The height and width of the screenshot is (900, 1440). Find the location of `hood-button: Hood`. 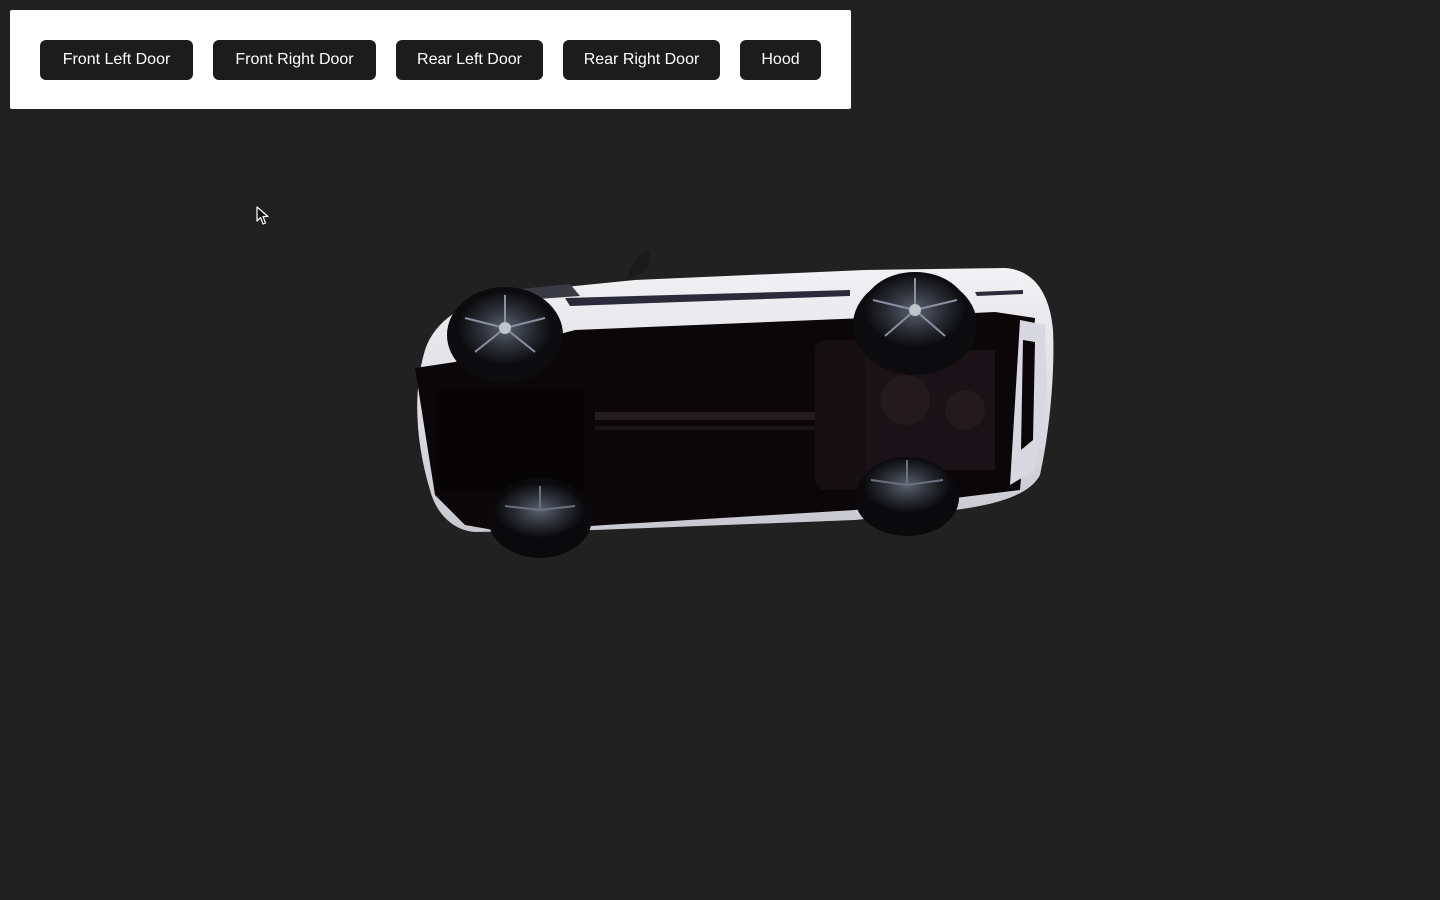

hood-button: Hood is located at coordinates (780, 60).